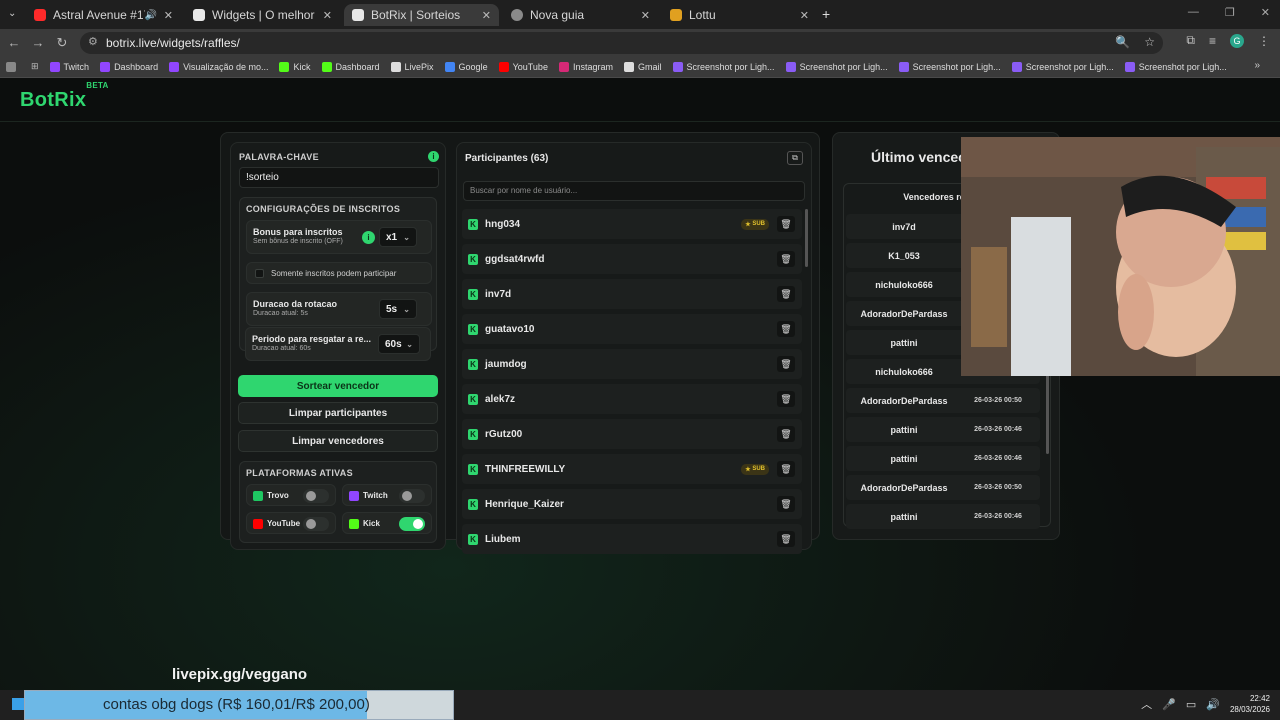  What do you see at coordinates (338, 441) in the screenshot?
I see `clear-winners-button: Limpar vencedores` at bounding box center [338, 441].